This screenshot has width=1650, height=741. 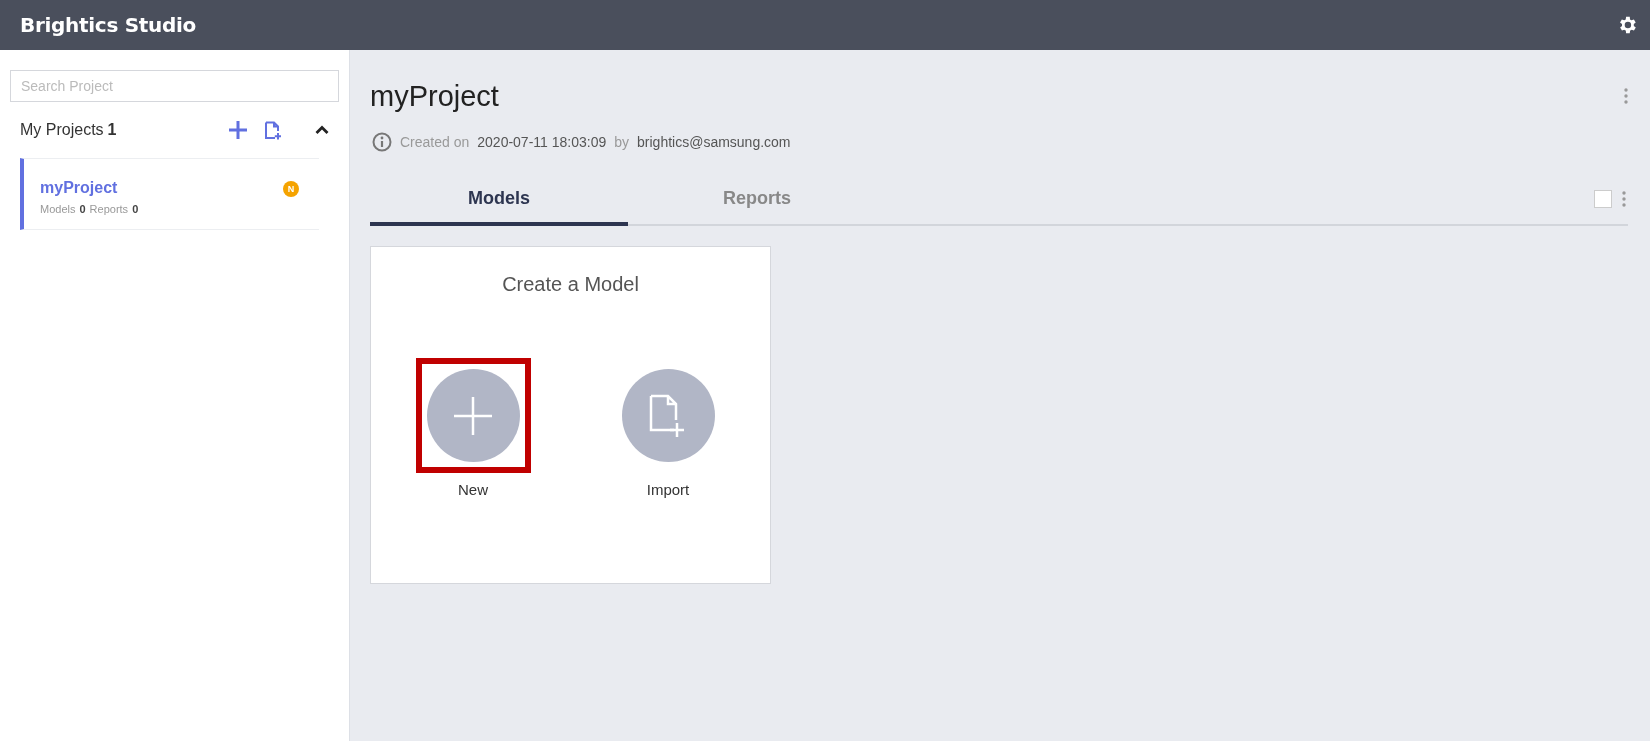 What do you see at coordinates (473, 489) in the screenshot?
I see `option-label: New` at bounding box center [473, 489].